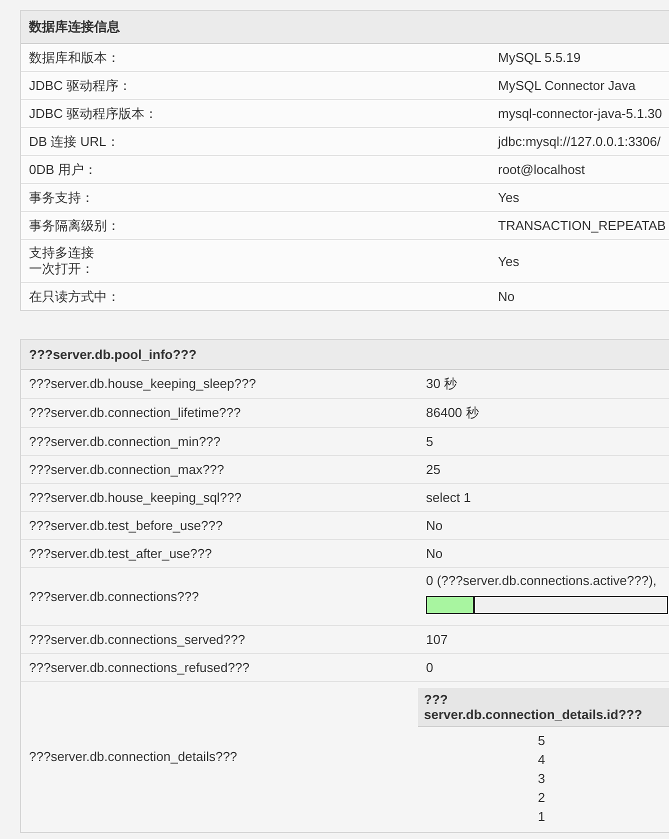 The width and height of the screenshot is (669, 839). Describe the element at coordinates (452, 412) in the screenshot. I see `table-cell: 86400 秒` at that location.